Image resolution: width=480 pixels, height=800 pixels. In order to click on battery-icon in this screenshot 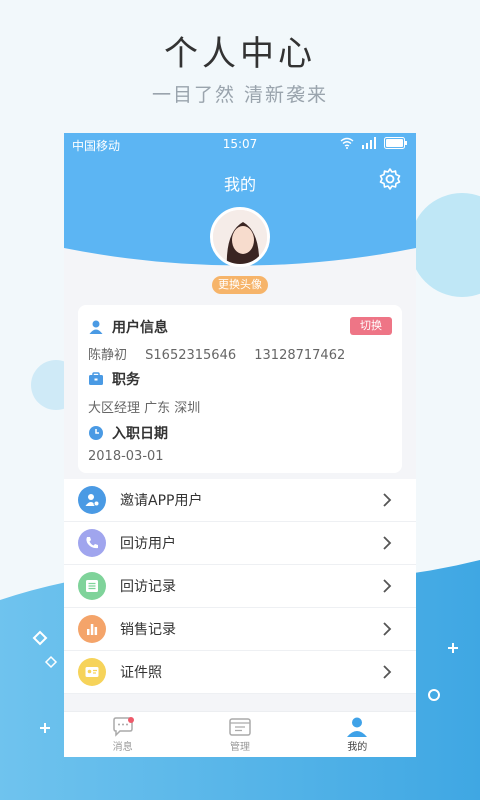, I will do `click(395, 143)`.